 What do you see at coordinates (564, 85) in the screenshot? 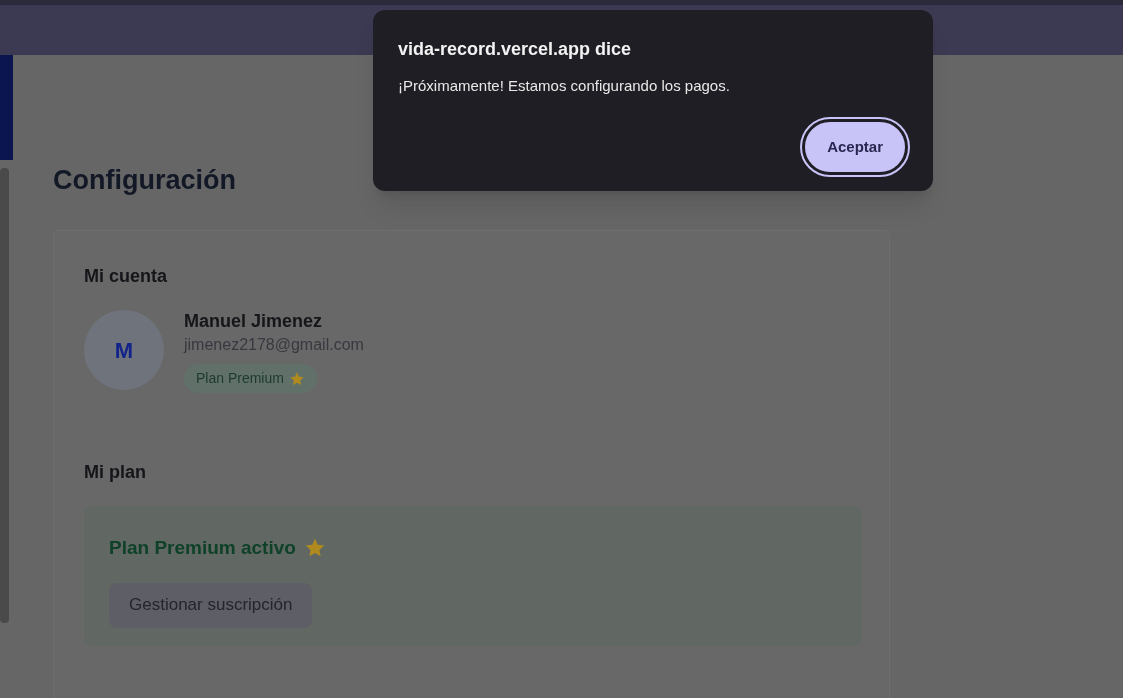
I see `dialog-message: ¡Próximamente! Estamos configurando los pagos.` at bounding box center [564, 85].